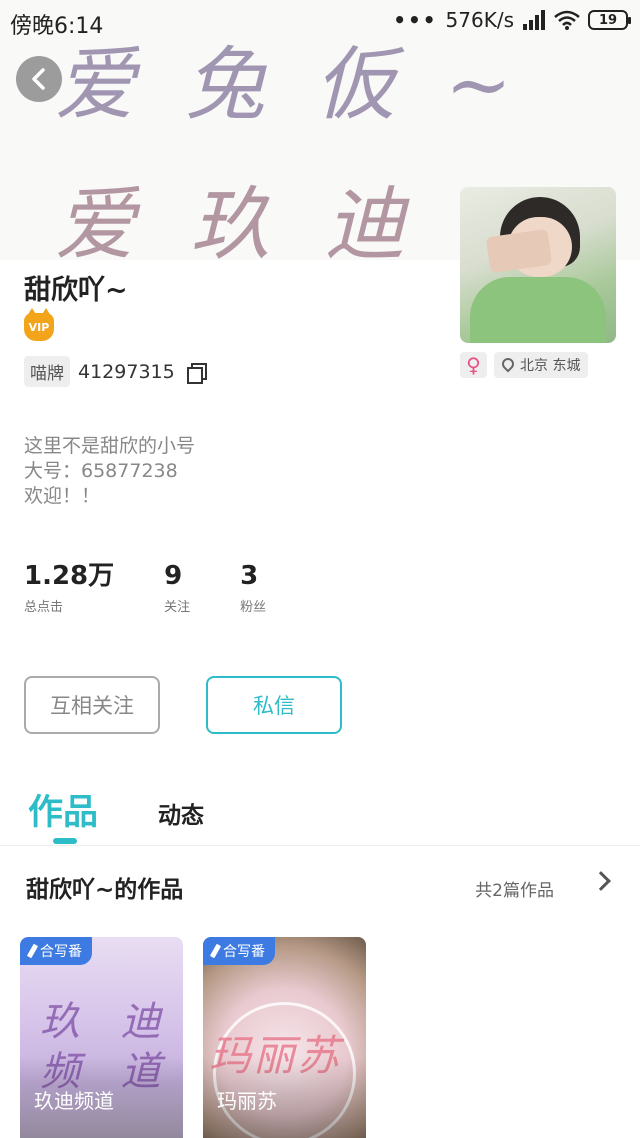  What do you see at coordinates (69, 576) in the screenshot?
I see `stat-value: 1.28万` at bounding box center [69, 576].